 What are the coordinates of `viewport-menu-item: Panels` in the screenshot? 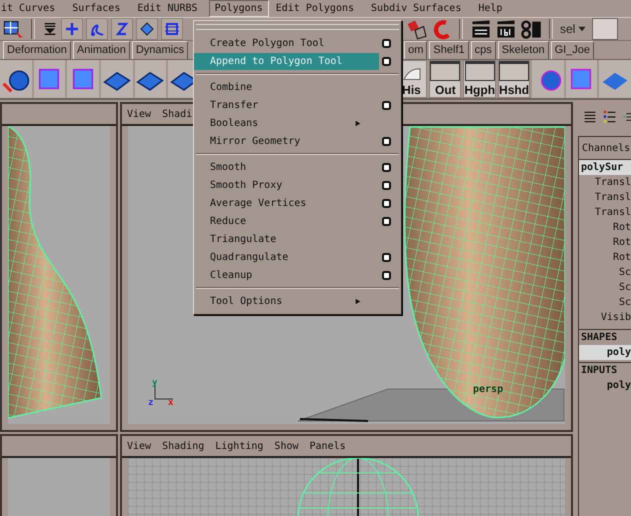 It's located at (328, 446).